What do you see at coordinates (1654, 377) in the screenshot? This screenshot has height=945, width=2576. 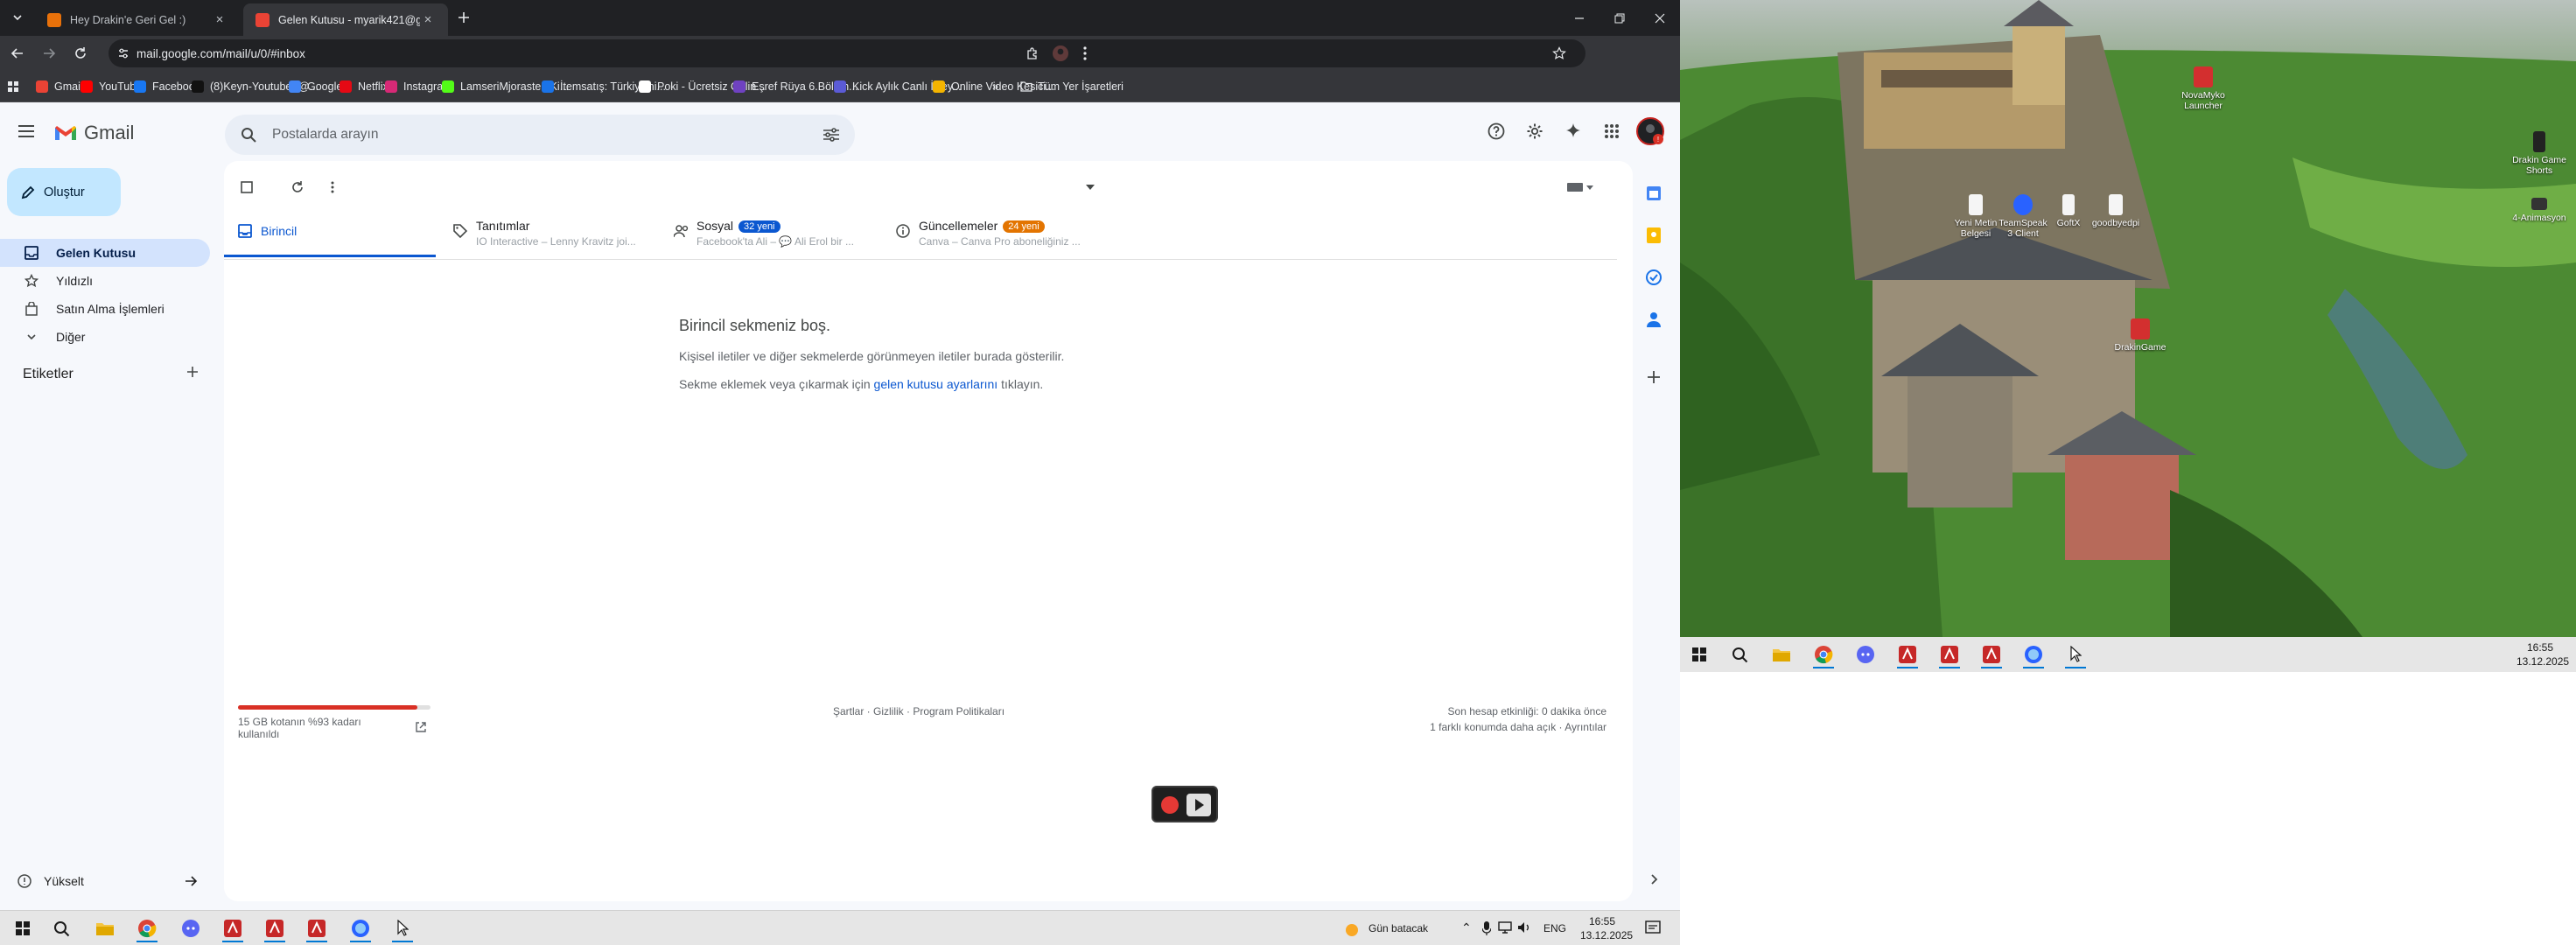 I see `get-addons-button` at bounding box center [1654, 377].